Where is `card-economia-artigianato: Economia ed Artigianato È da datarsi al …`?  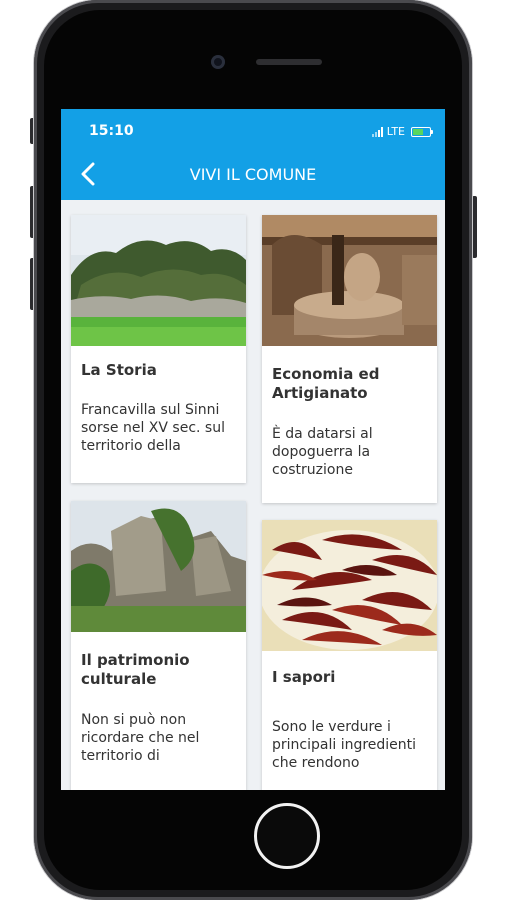
card-economia-artigianato: Economia ed Artigianato È da datarsi al … is located at coordinates (349, 359).